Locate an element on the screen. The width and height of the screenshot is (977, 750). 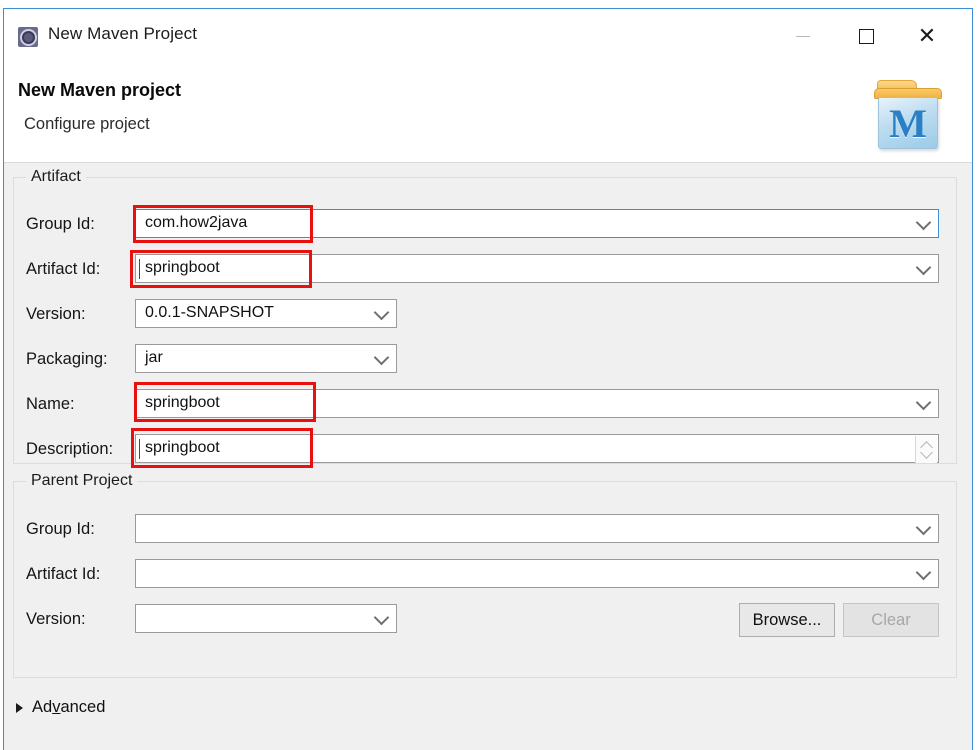
input-artifact-name: springboot is located at coordinates (537, 403).